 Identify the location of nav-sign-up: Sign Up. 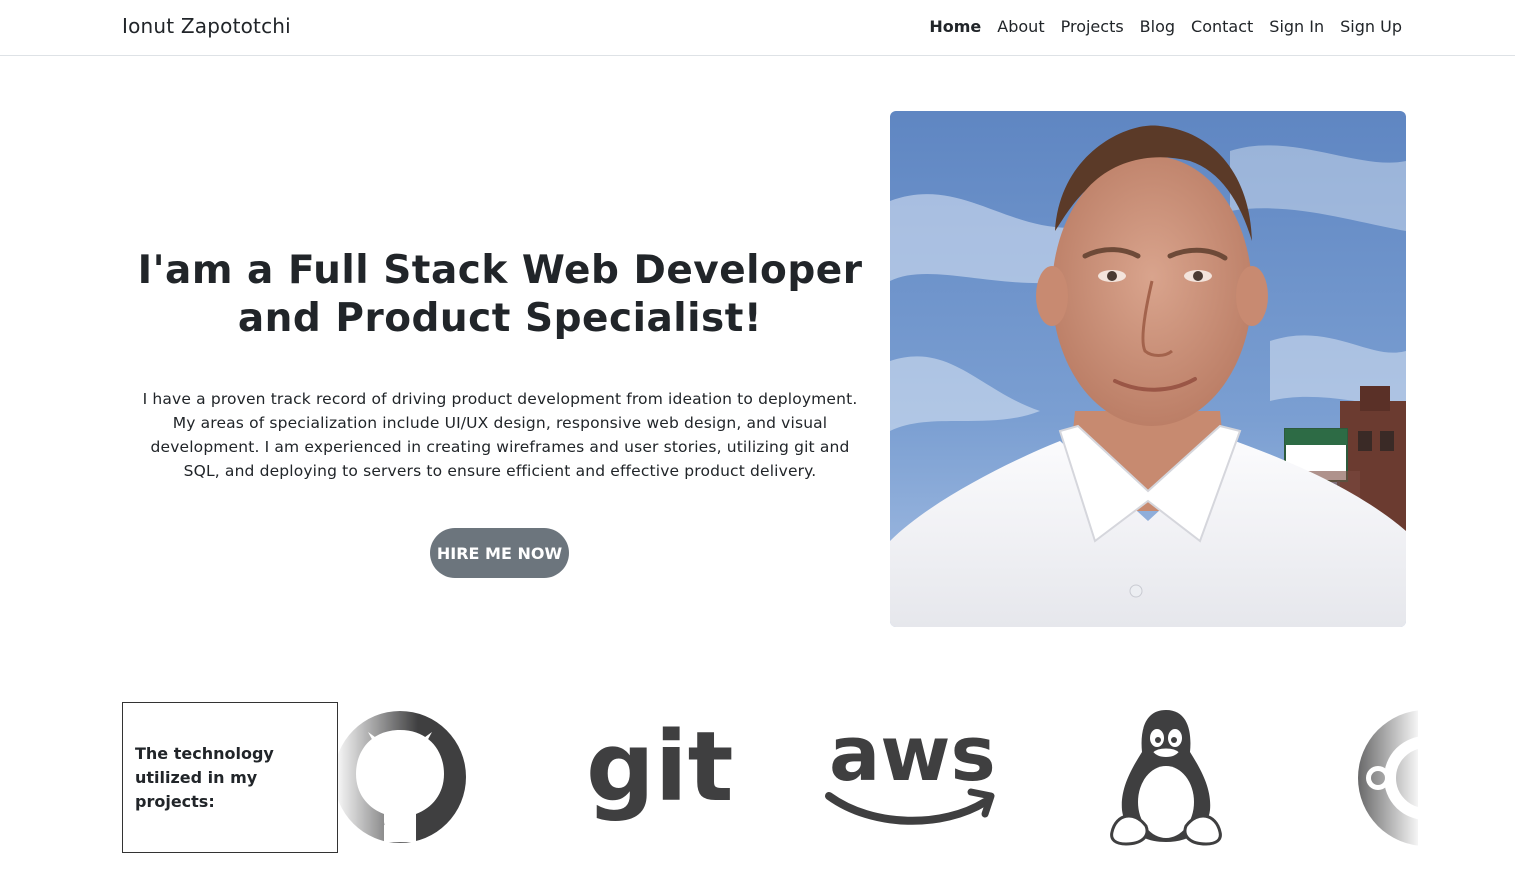
(1371, 27).